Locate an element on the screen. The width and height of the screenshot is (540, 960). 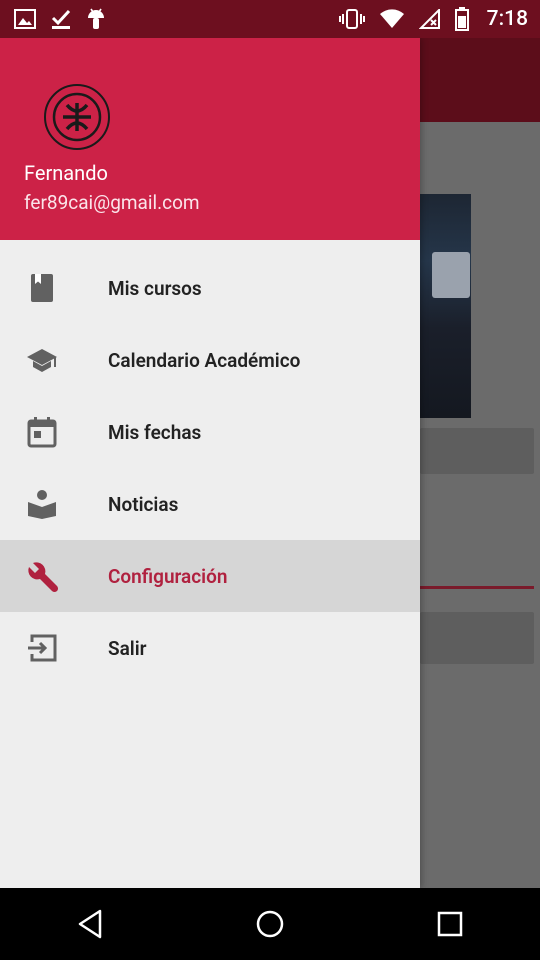
menu-item-label: Calendario Académico is located at coordinates (204, 360).